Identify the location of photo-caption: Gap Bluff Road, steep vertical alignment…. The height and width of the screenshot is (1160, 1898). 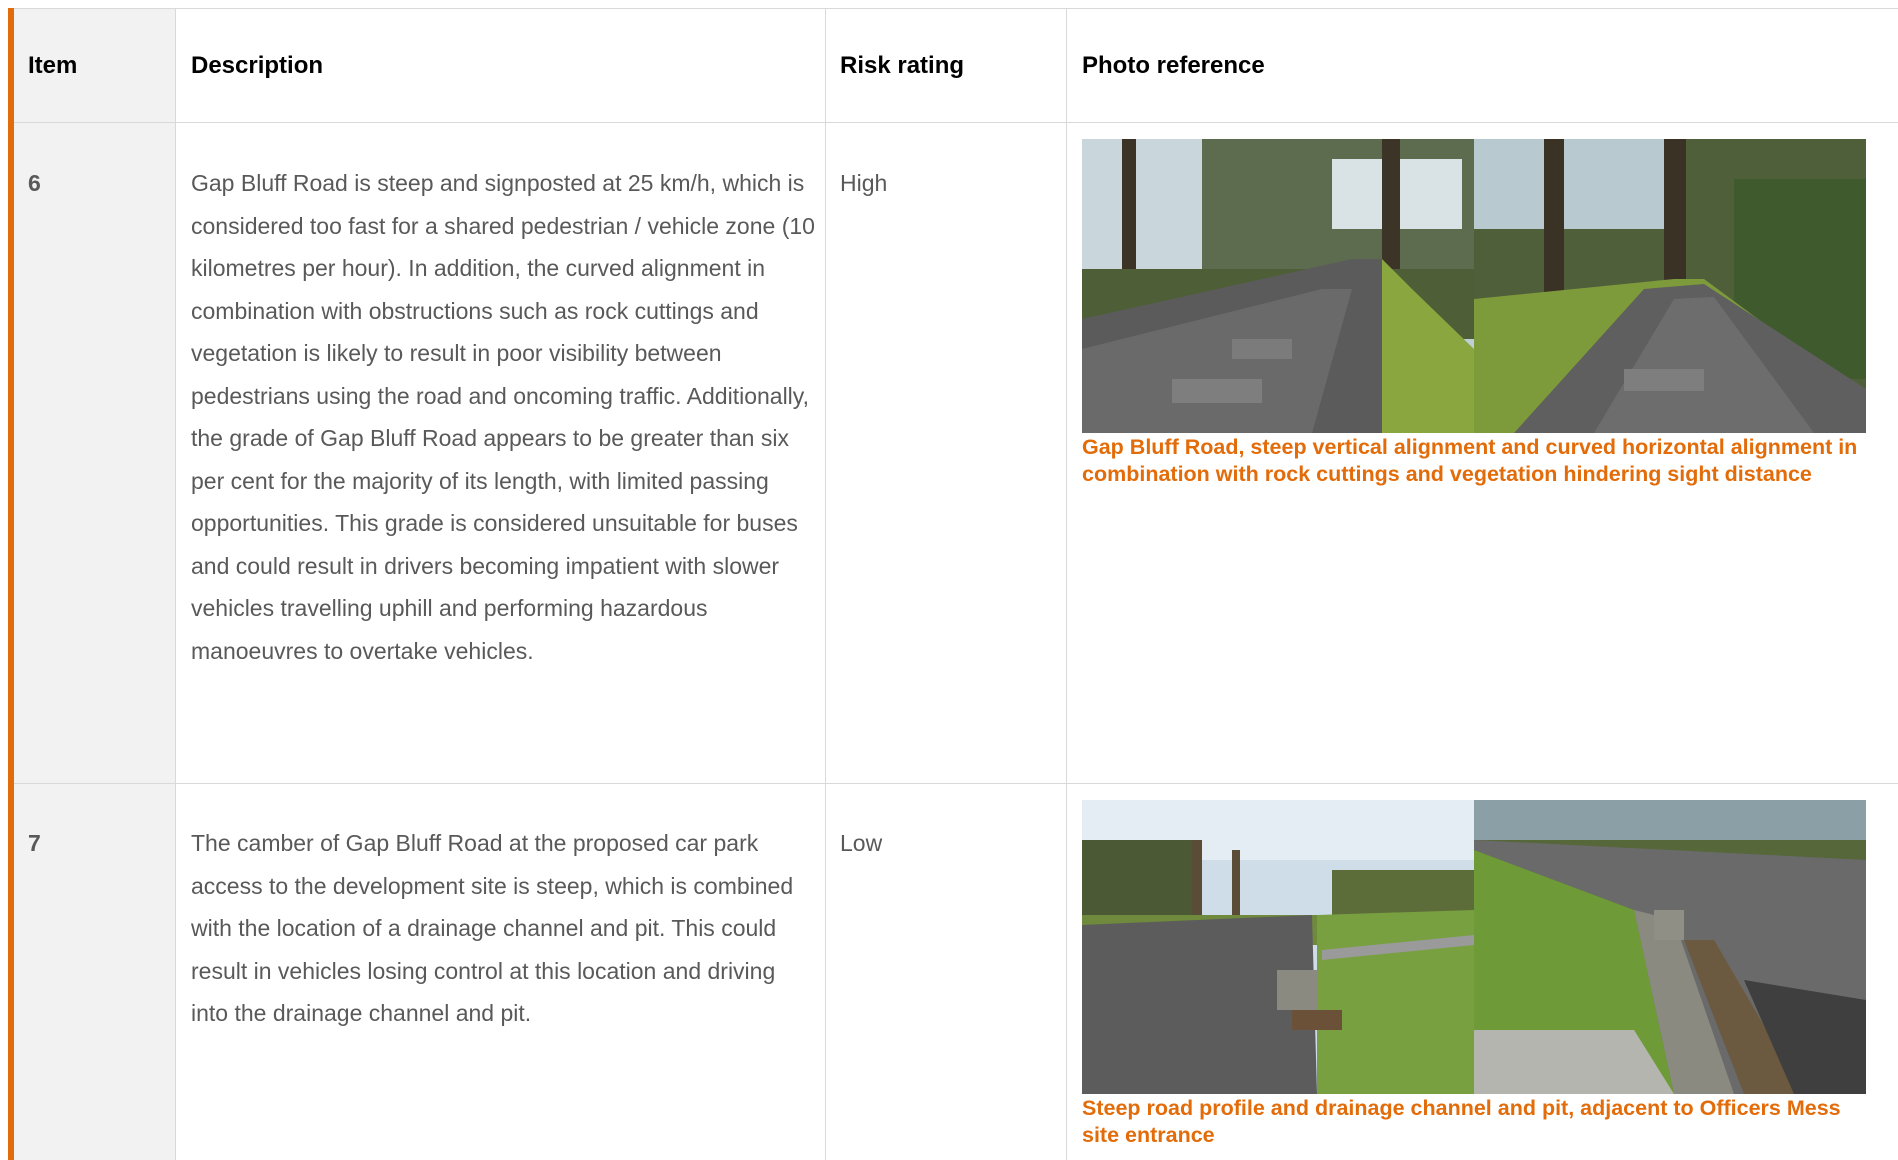
(1470, 460).